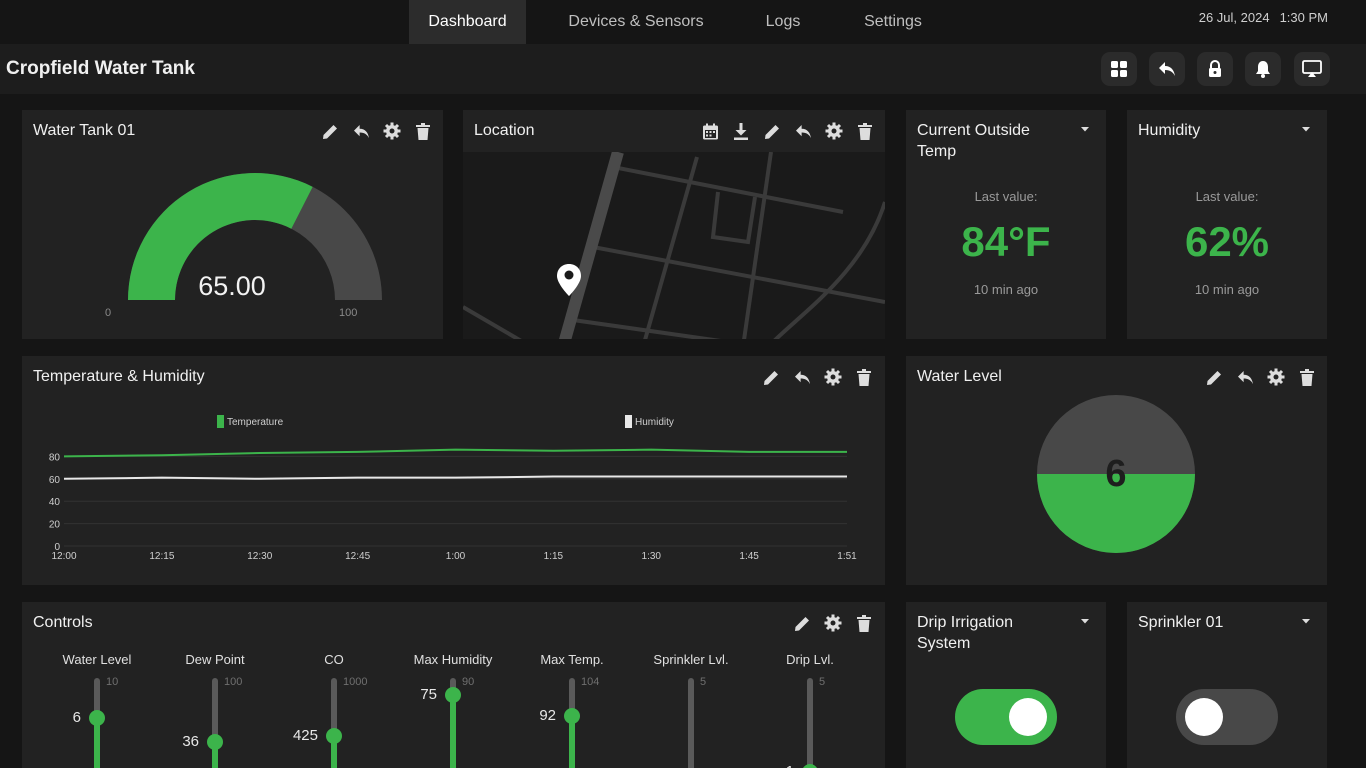 The width and height of the screenshot is (1366, 768). I want to click on water-tank-panel: Water Tank 01 65.00 0 100, so click(232, 224).